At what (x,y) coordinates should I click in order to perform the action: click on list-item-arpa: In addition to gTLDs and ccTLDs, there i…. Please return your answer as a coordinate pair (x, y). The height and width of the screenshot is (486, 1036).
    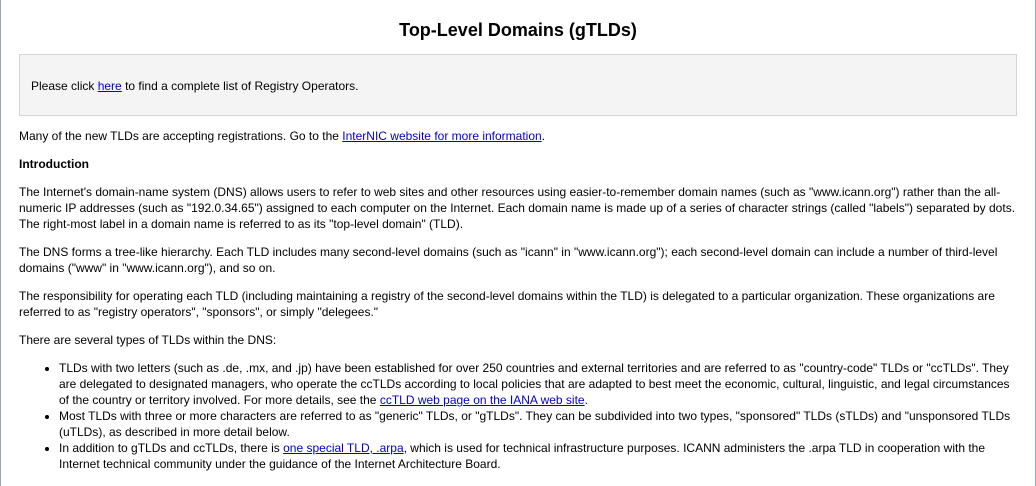
    Looking at the image, I should click on (538, 456).